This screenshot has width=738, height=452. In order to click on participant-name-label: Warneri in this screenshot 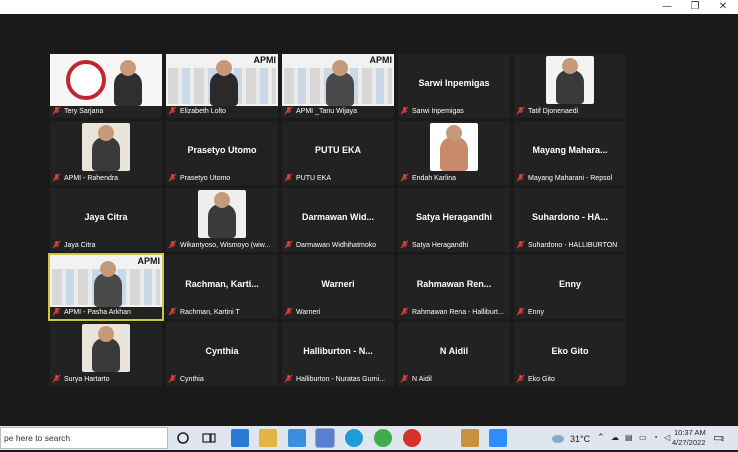, I will do `click(338, 312)`.